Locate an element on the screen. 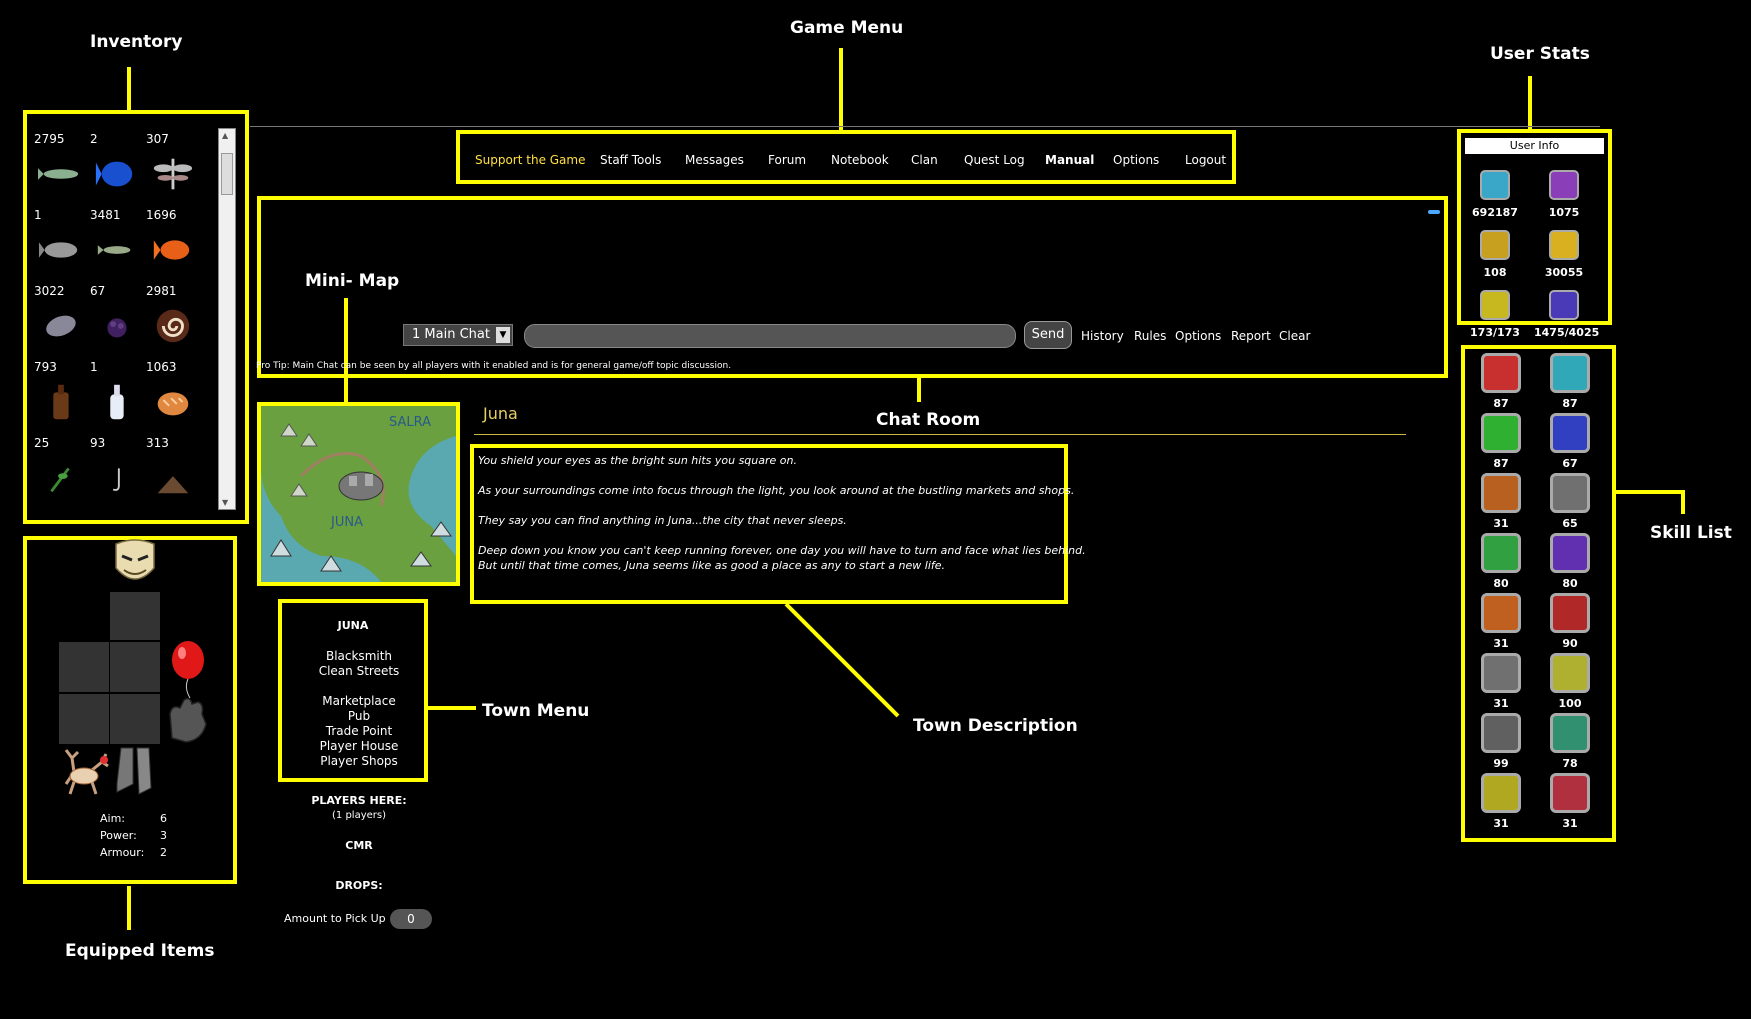 The height and width of the screenshot is (1019, 1751). heart-icon is located at coordinates (1501, 433).